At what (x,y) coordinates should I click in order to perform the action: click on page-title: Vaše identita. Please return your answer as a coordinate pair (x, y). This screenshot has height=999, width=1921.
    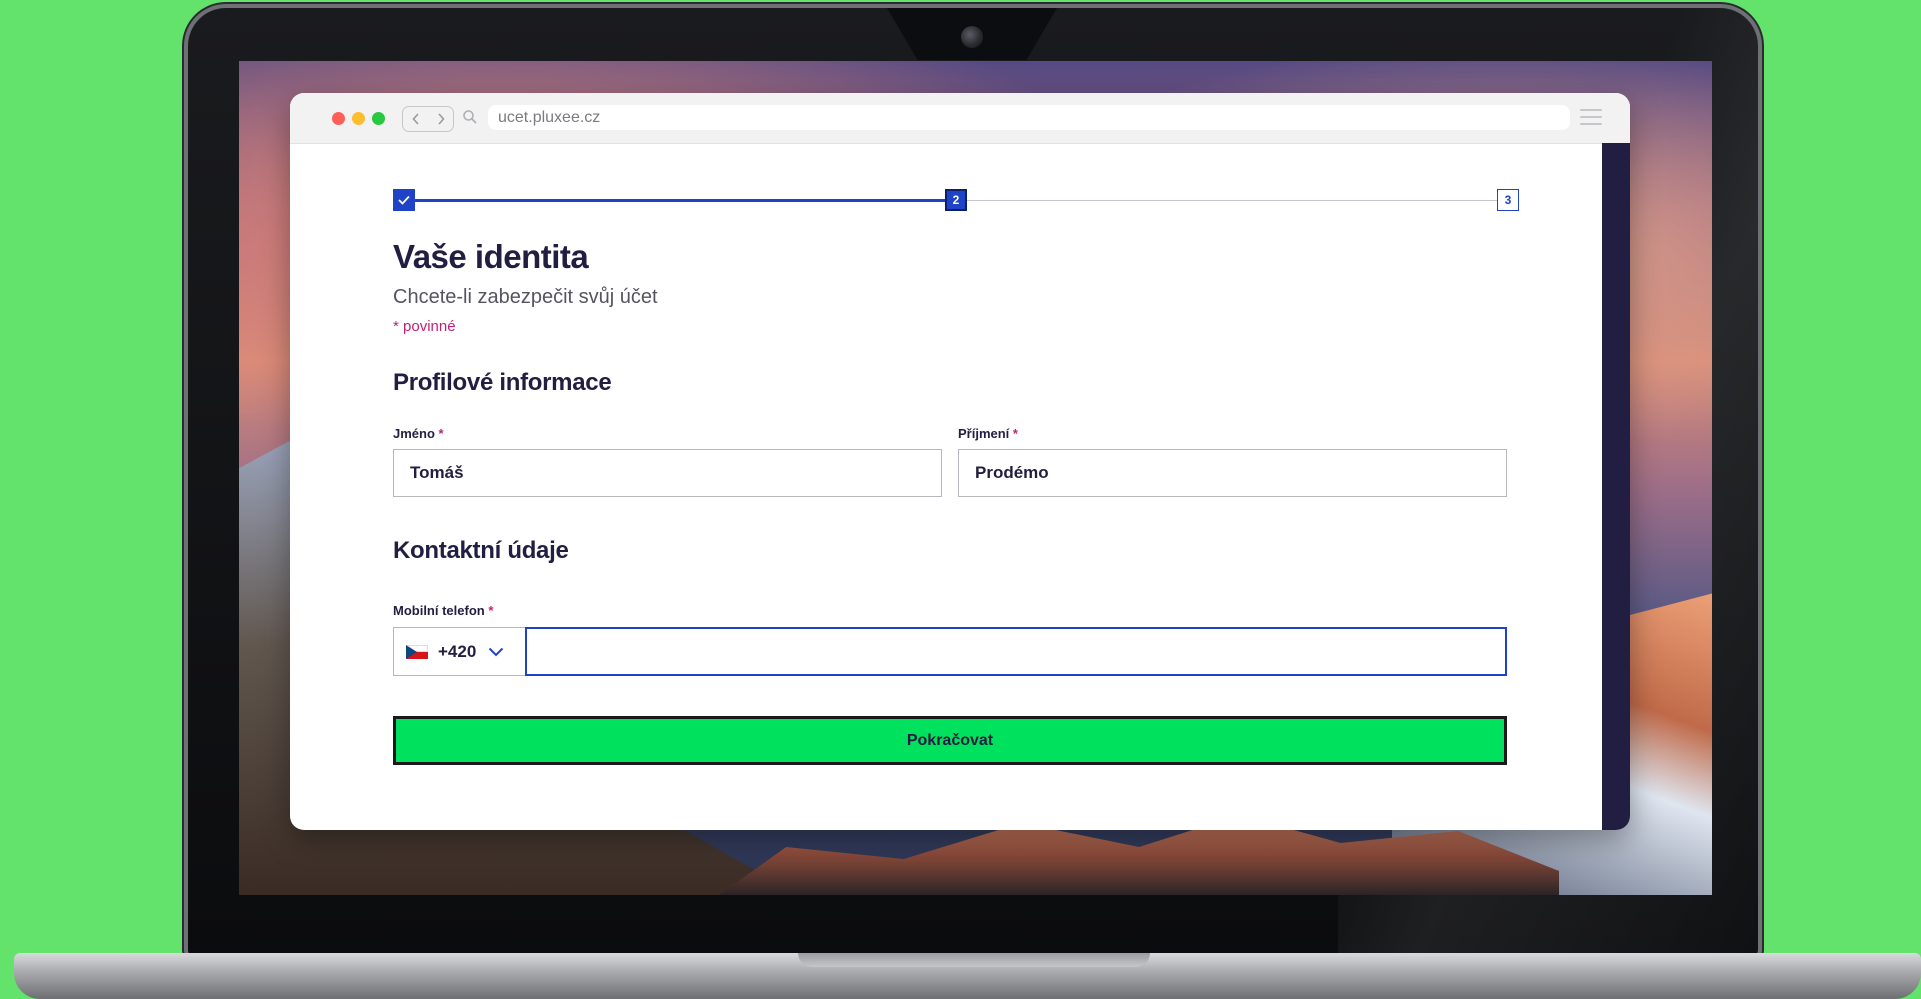
    Looking at the image, I should click on (491, 256).